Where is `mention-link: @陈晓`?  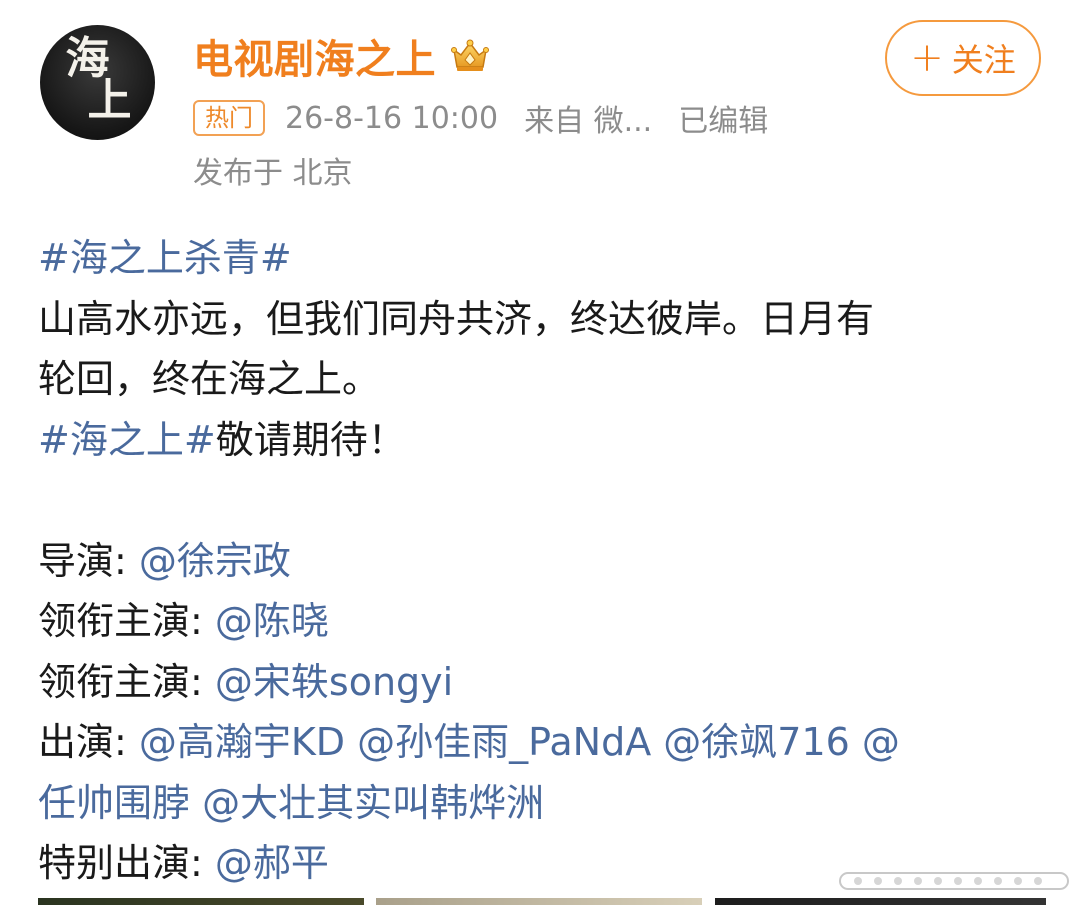 mention-link: @陈晓 is located at coordinates (272, 621).